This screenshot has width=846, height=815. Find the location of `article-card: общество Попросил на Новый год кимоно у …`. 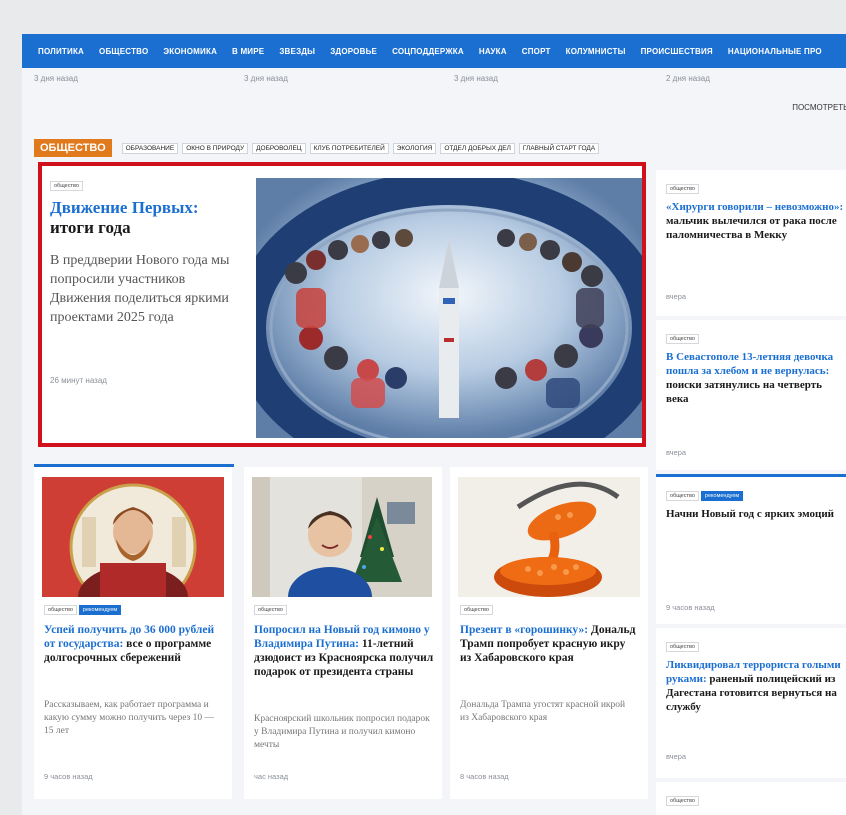

article-card: общество Попросил на Новый год кимоно у … is located at coordinates (343, 633).